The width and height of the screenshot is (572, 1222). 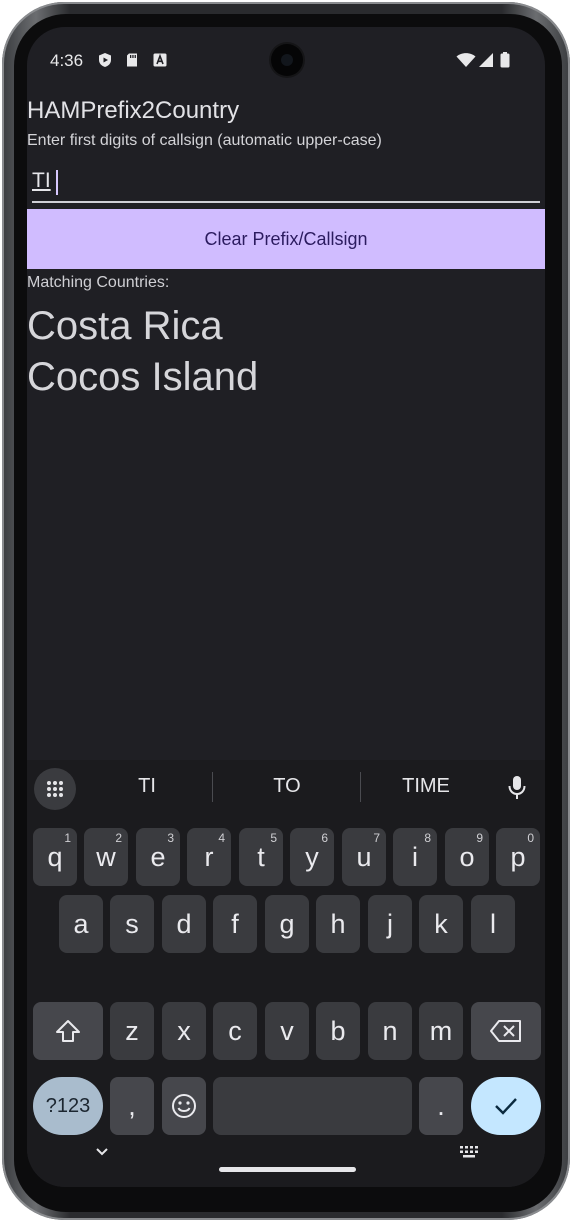 I want to click on wifi-icon, so click(x=466, y=60).